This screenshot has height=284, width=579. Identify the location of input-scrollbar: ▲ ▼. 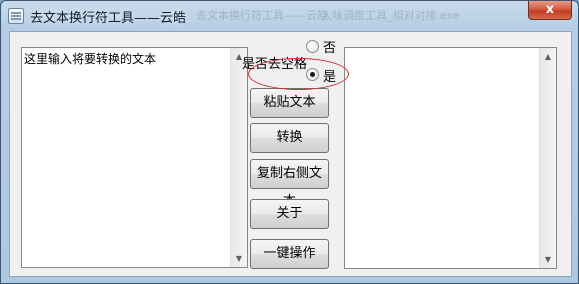
(238, 157).